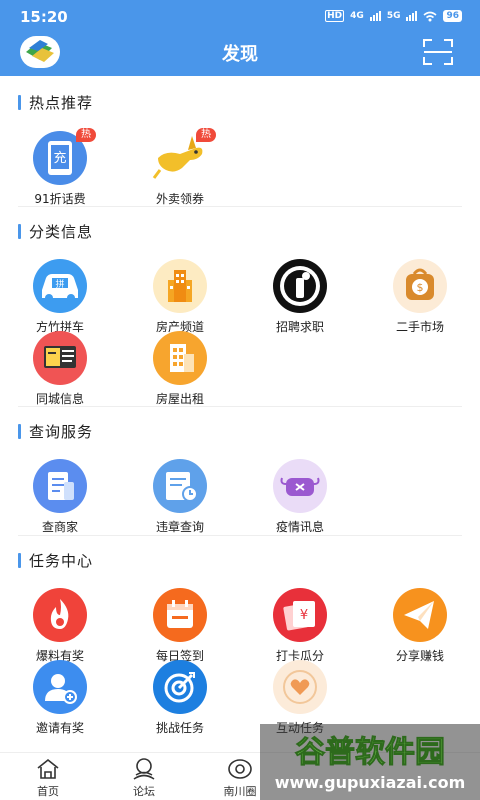 This screenshot has width=480, height=800. I want to click on forum-icon, so click(144, 769).